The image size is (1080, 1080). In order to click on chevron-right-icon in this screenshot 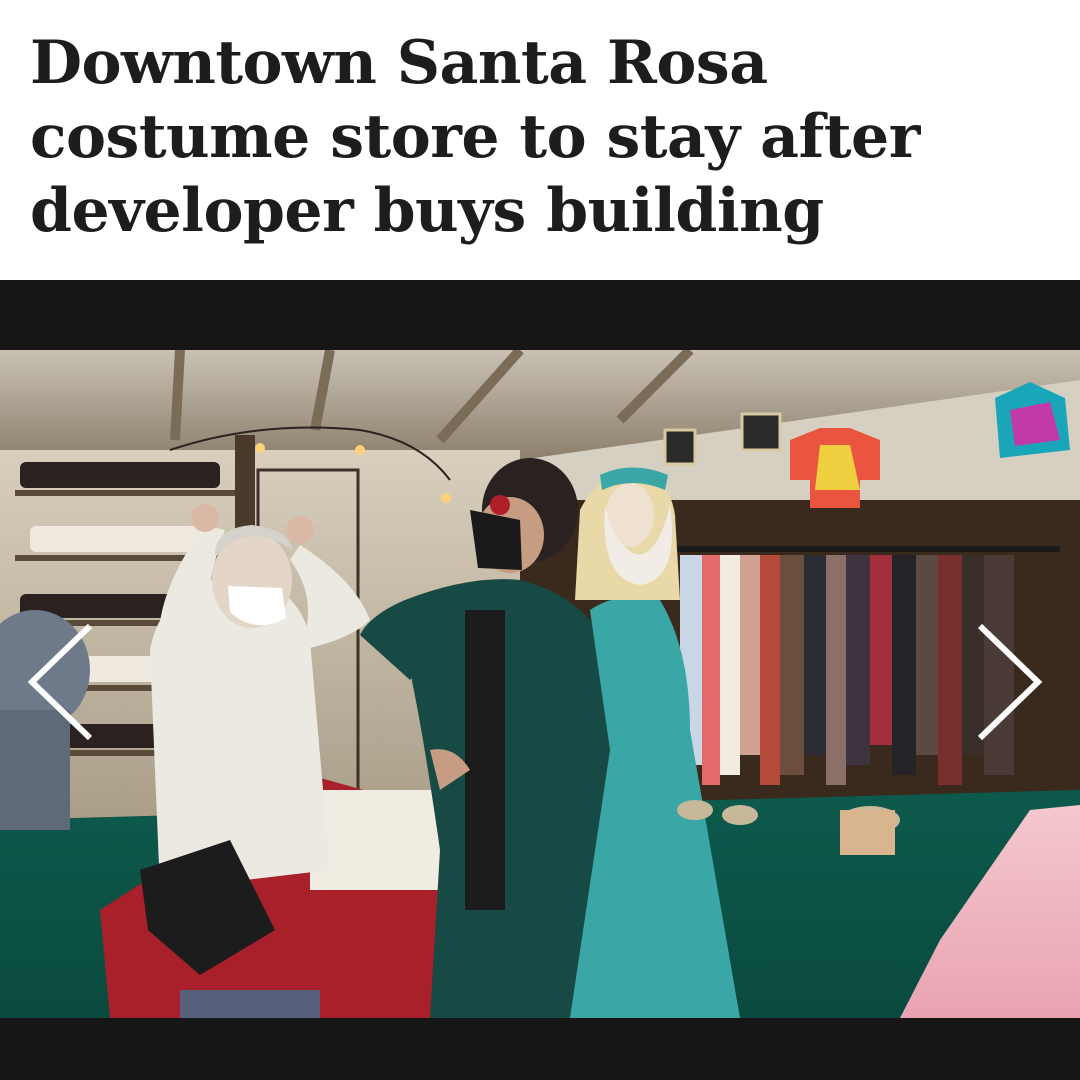, I will do `click(1010, 681)`.